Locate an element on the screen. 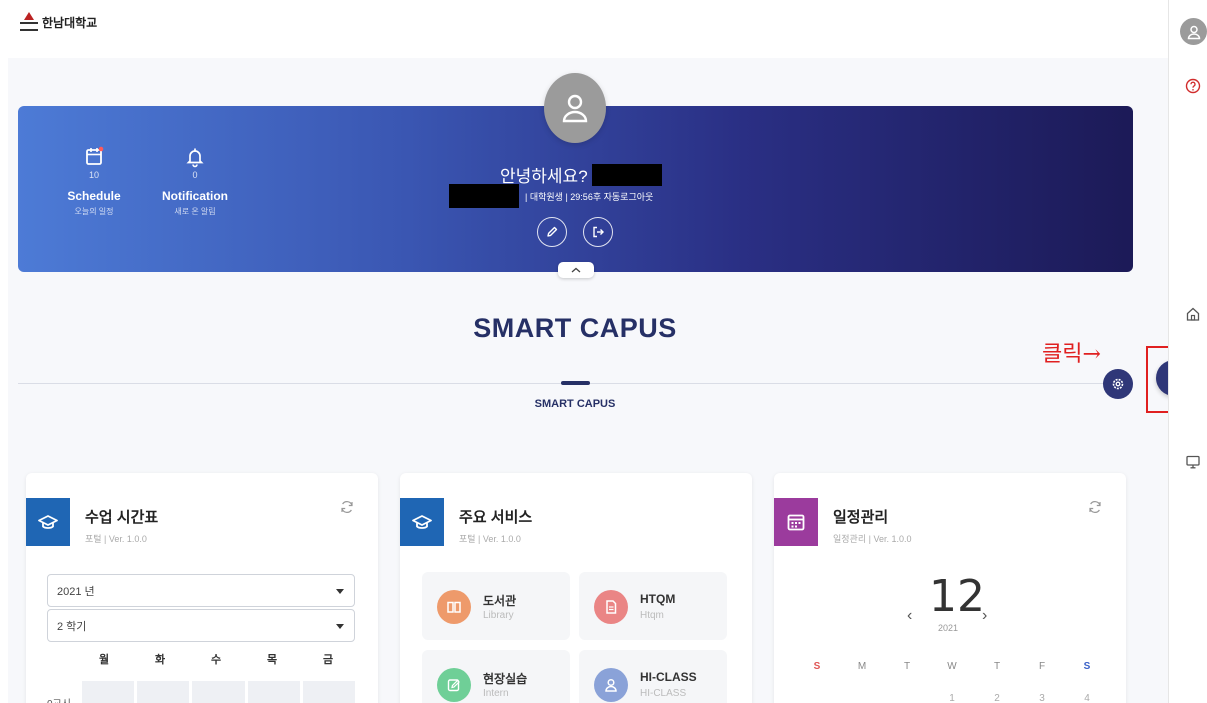 This screenshot has width=1207, height=703. help-icon is located at coordinates (1193, 86).